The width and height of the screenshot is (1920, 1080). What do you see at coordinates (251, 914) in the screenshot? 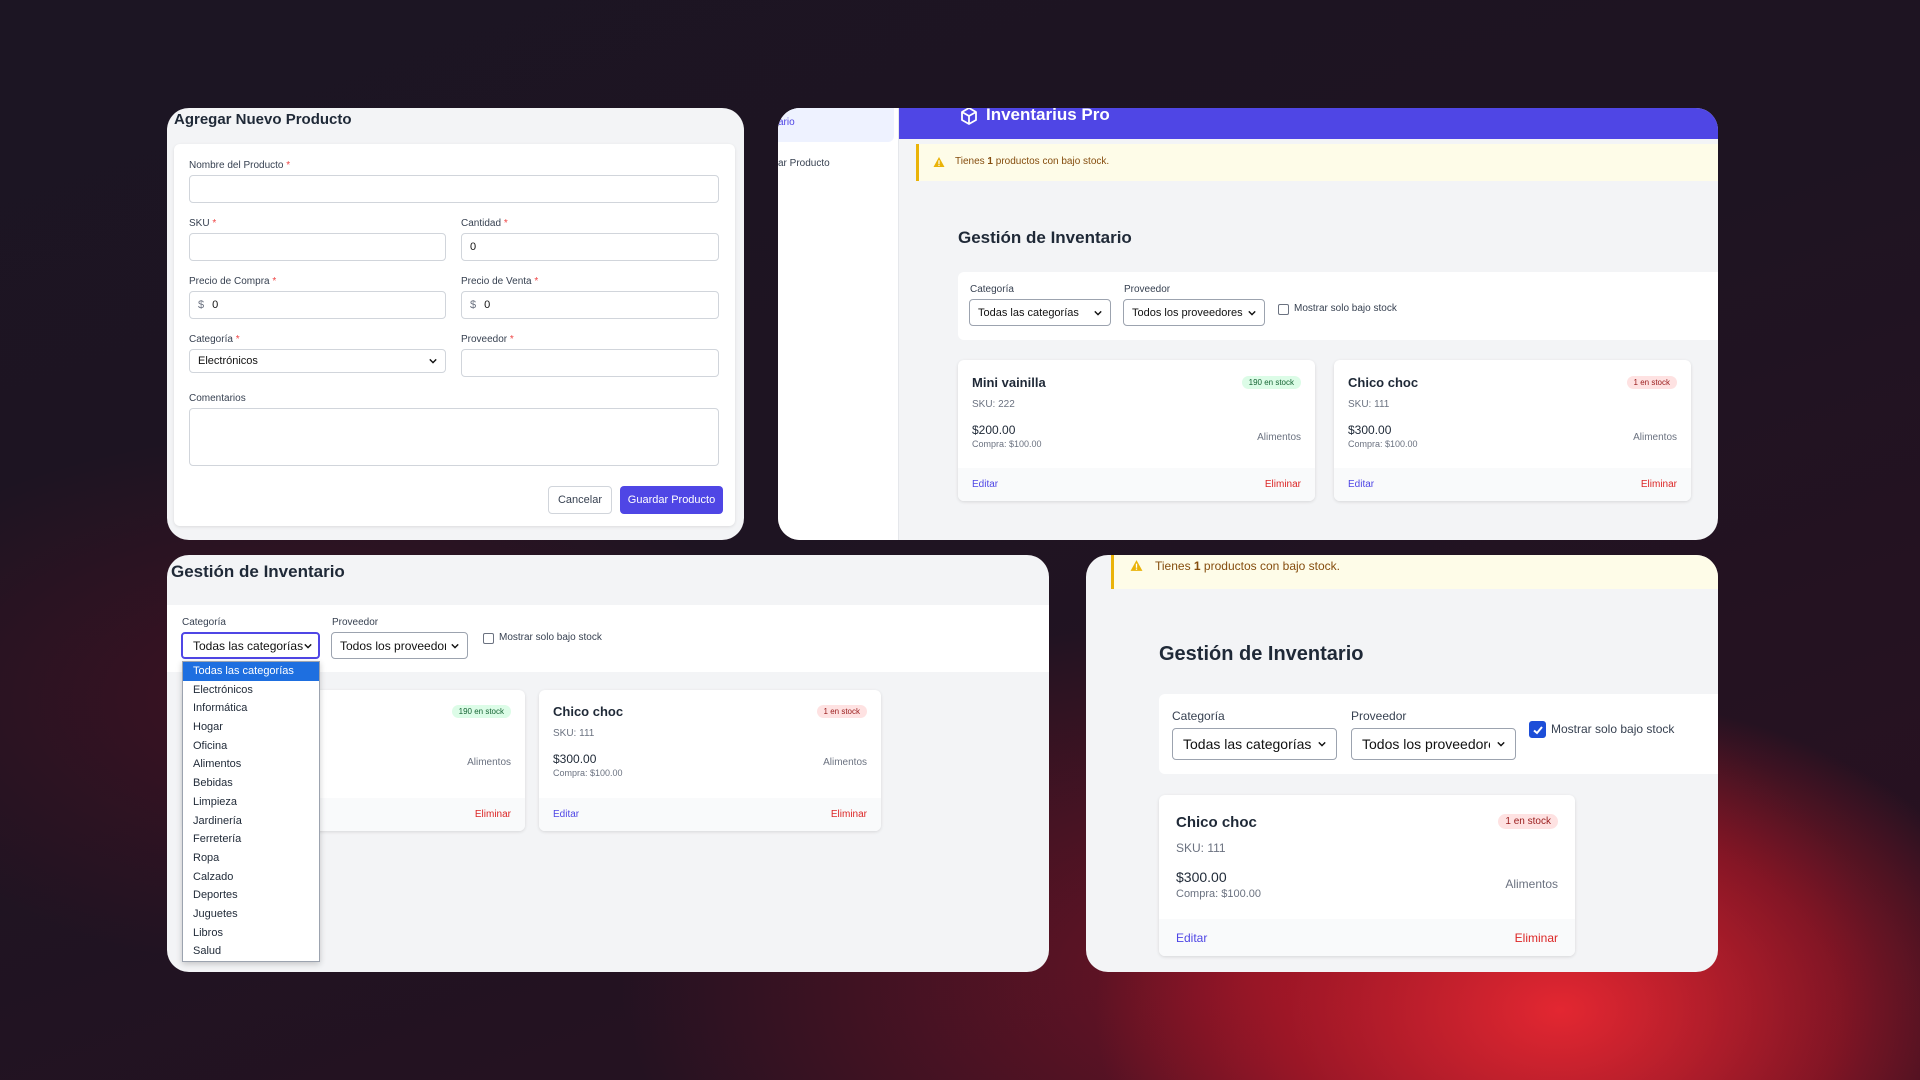
I see `dropdown-option: Juguetes` at bounding box center [251, 914].